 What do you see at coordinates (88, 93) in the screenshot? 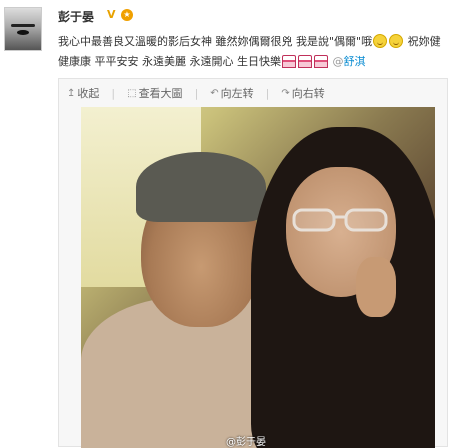
I see `collapse-label: 收起` at bounding box center [88, 93].